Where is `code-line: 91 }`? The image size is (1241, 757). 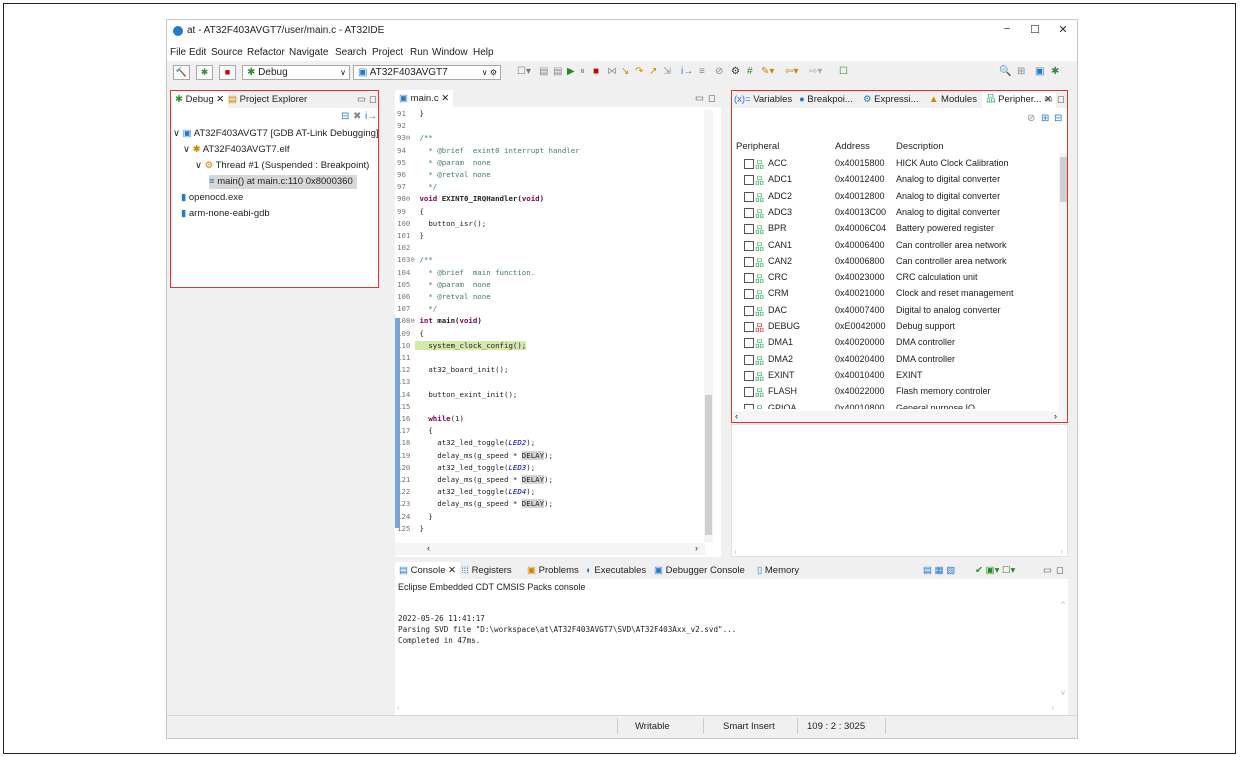
code-line: 91 } is located at coordinates (410, 114).